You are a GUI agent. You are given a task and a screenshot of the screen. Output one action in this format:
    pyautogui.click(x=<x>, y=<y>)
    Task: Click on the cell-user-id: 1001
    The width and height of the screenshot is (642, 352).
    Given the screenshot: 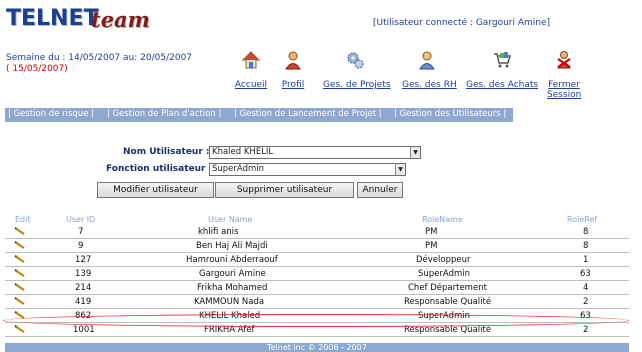 What is the action you would take?
    pyautogui.click(x=84, y=330)
    